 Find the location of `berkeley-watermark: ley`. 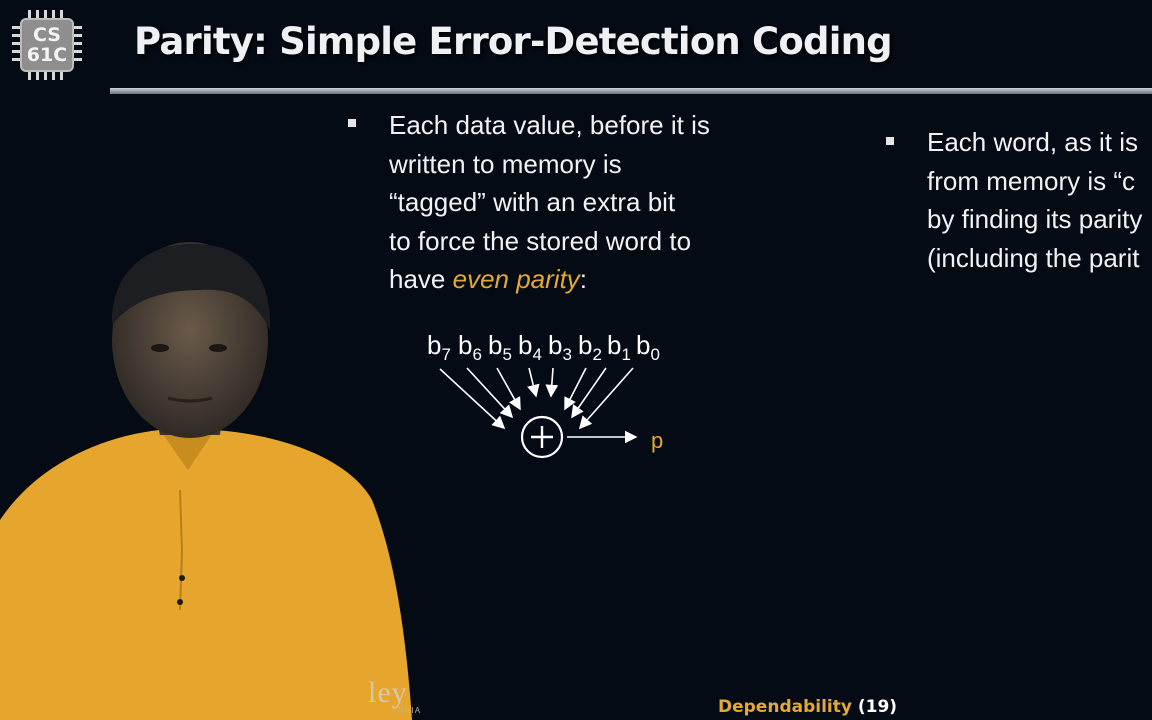

berkeley-watermark: ley is located at coordinates (388, 692).